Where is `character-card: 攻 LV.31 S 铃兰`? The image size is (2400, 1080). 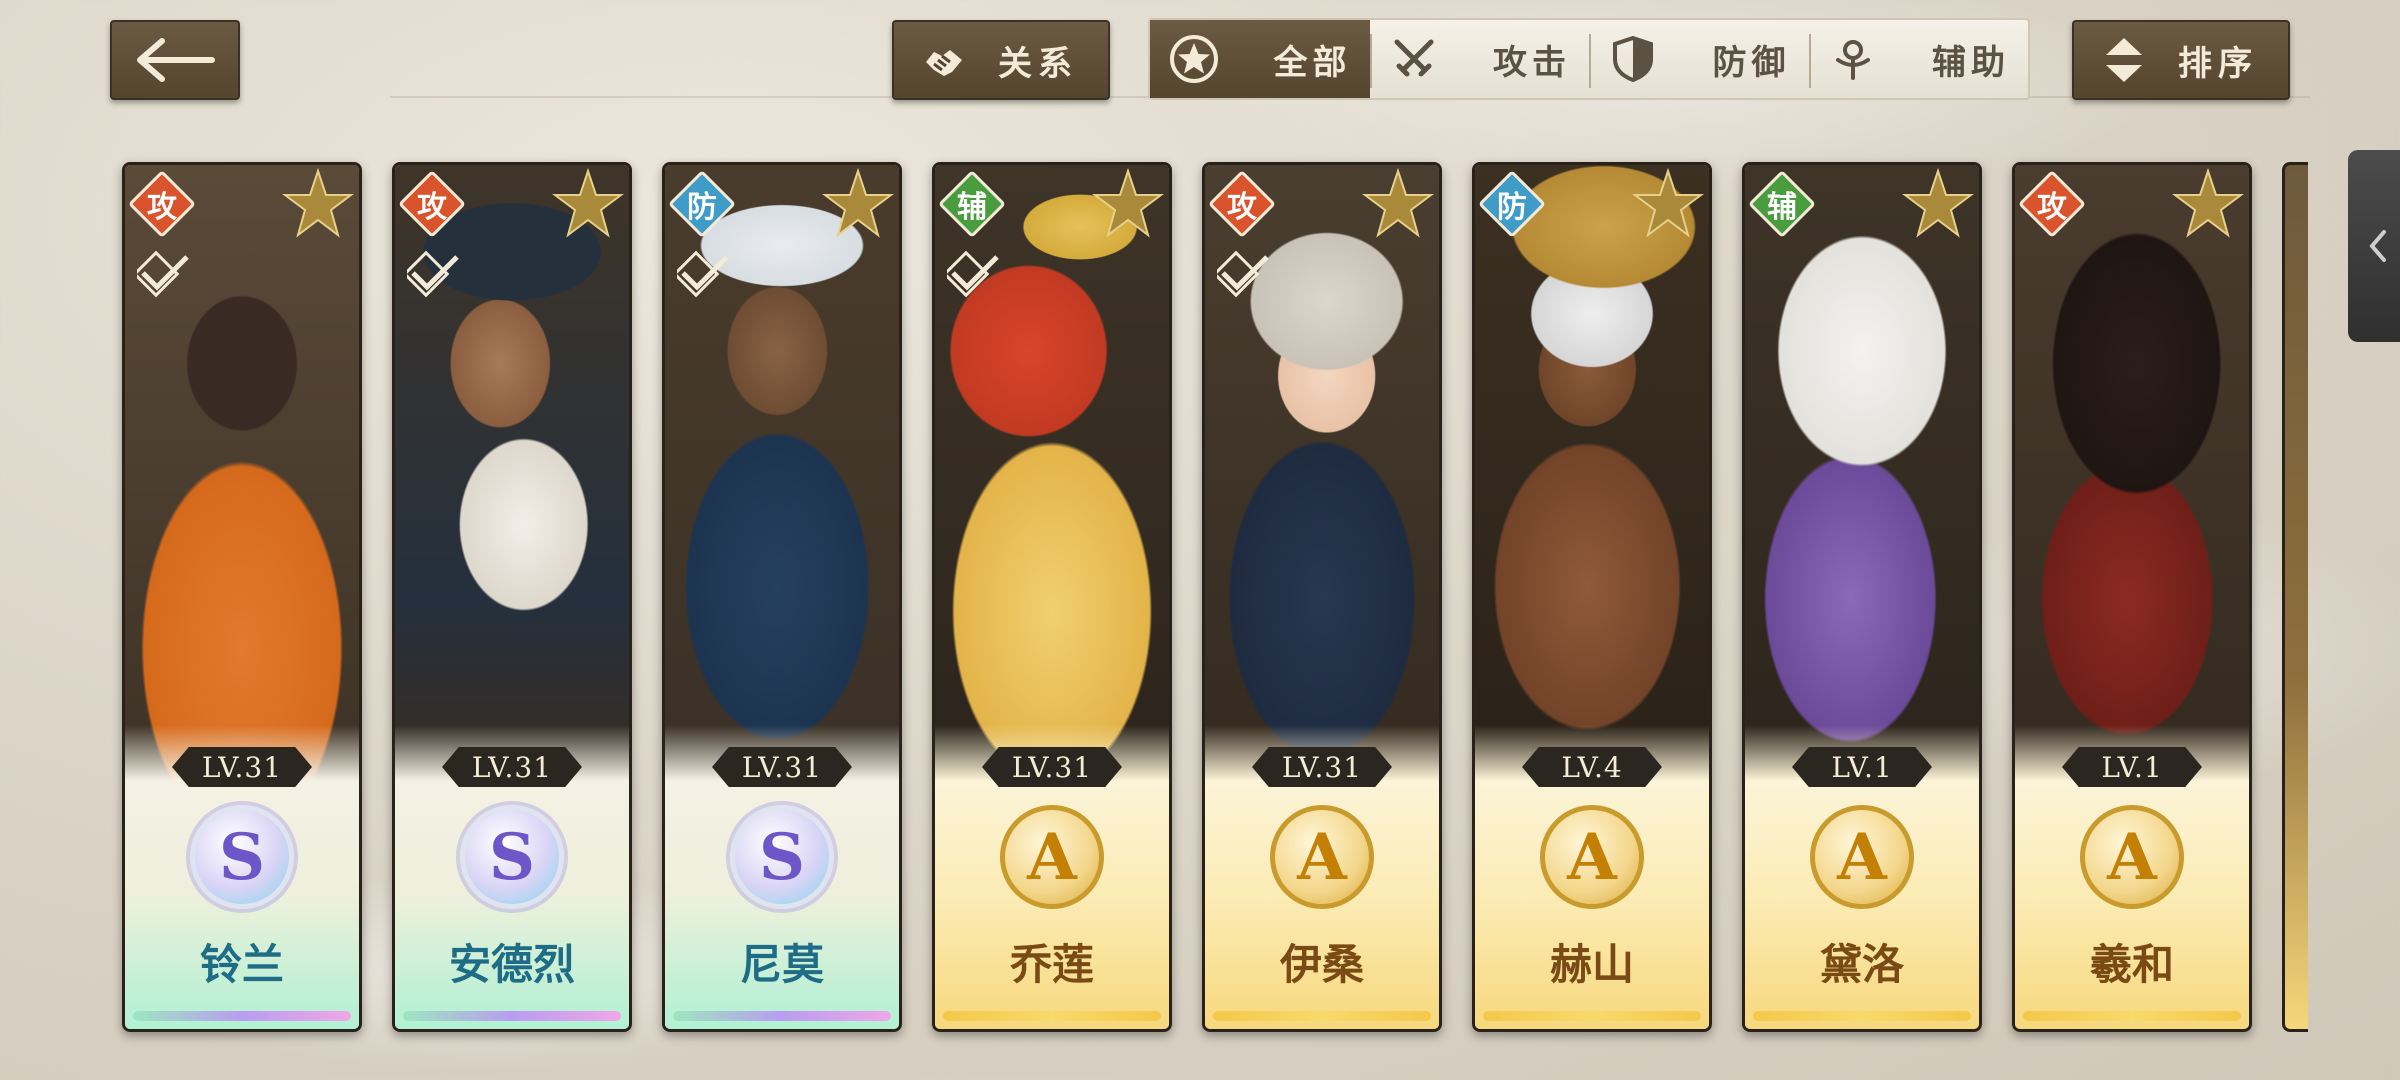
character-card: 攻 LV.31 S 铃兰 is located at coordinates (242, 597).